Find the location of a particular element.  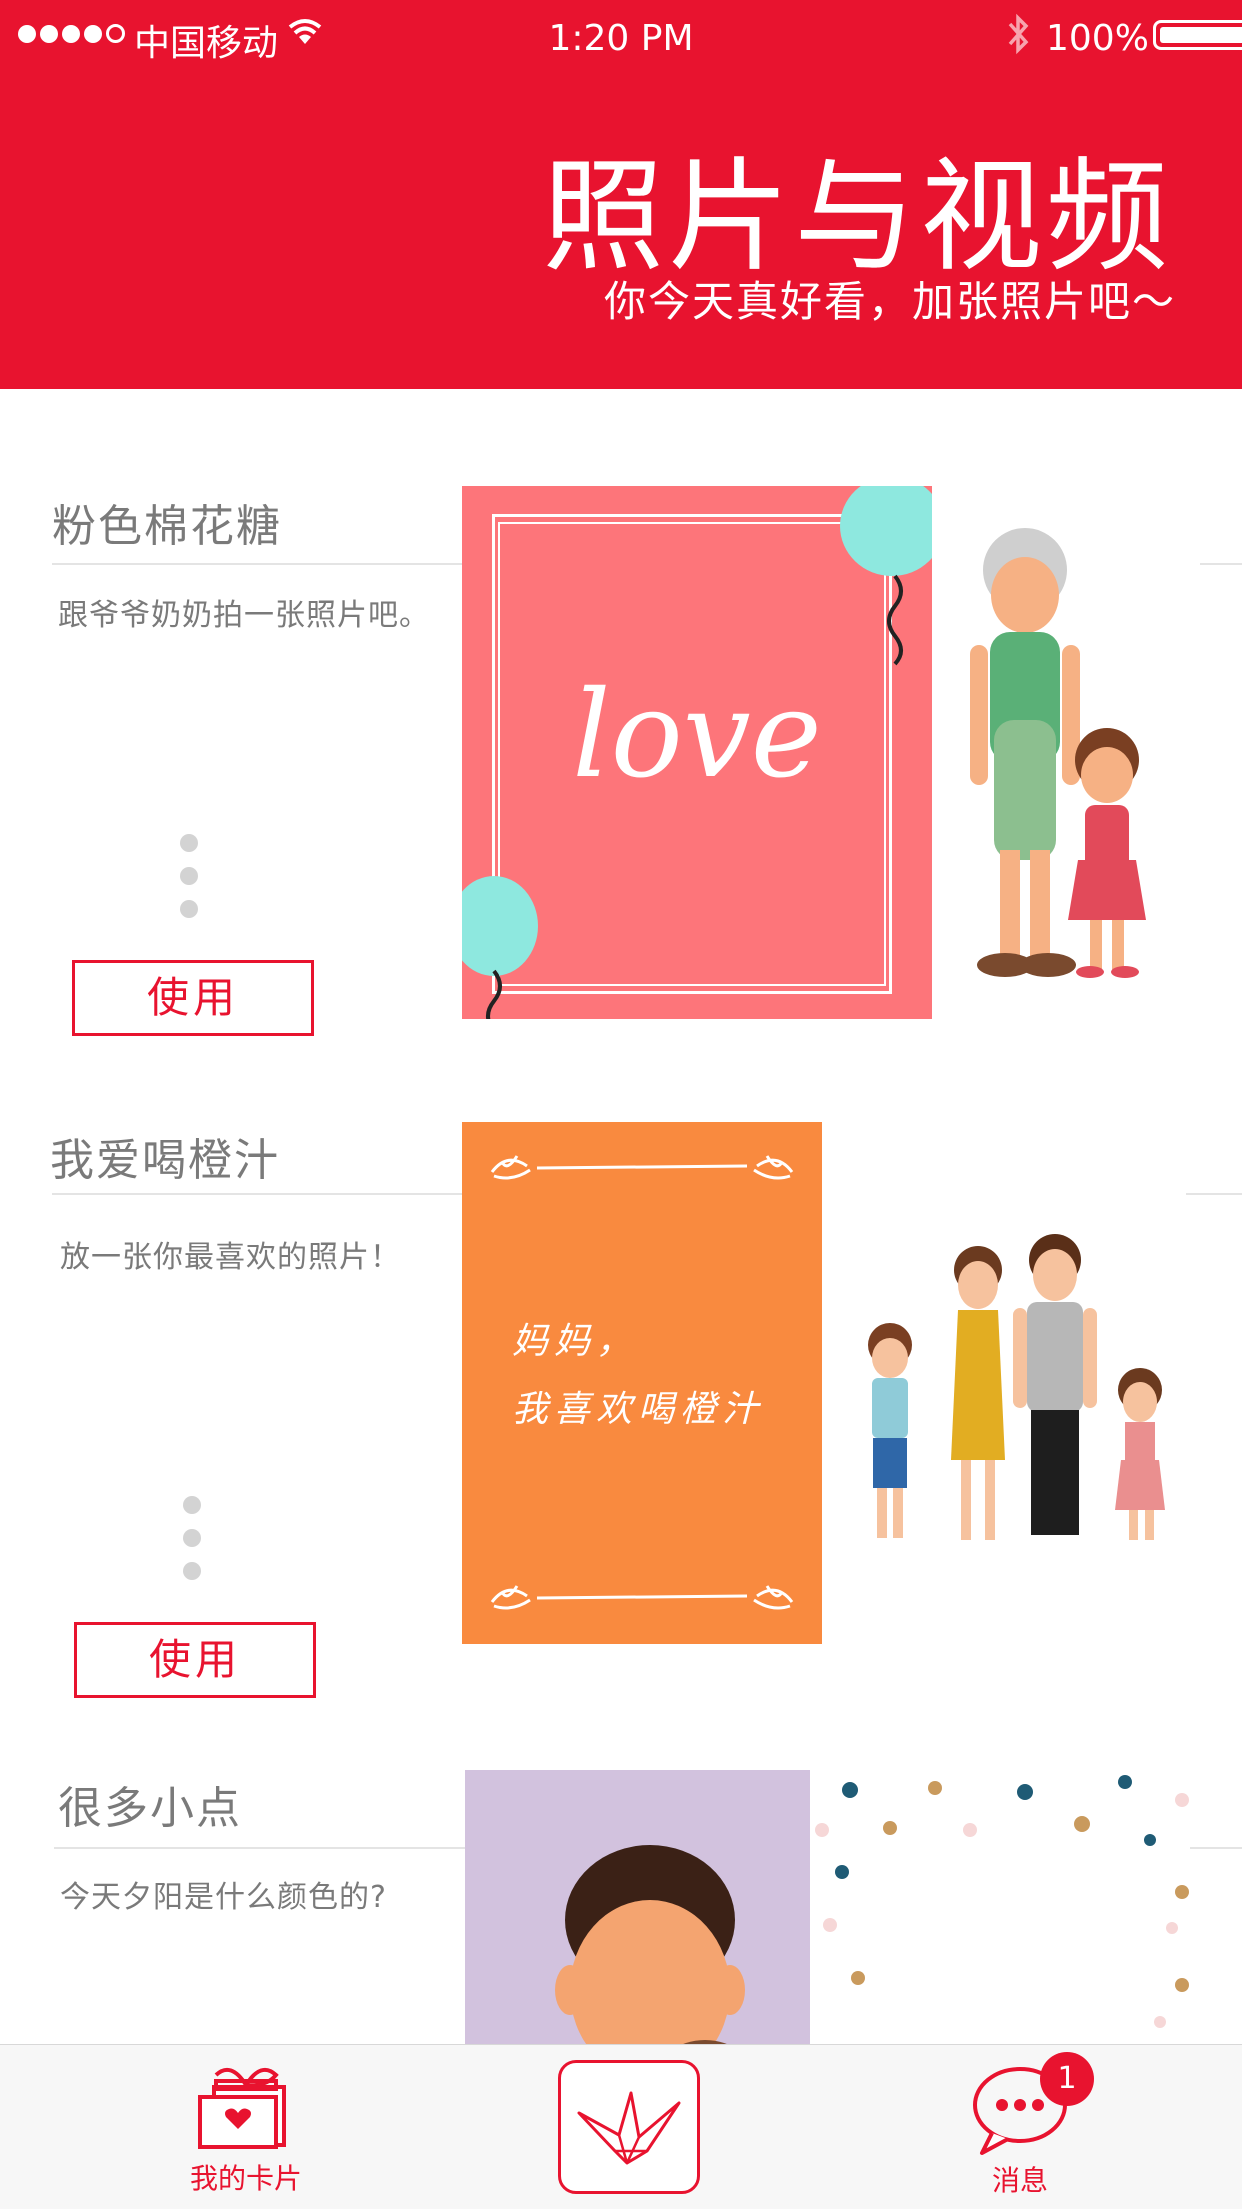

chat-bubble-icon is located at coordinates (1020, 2113).